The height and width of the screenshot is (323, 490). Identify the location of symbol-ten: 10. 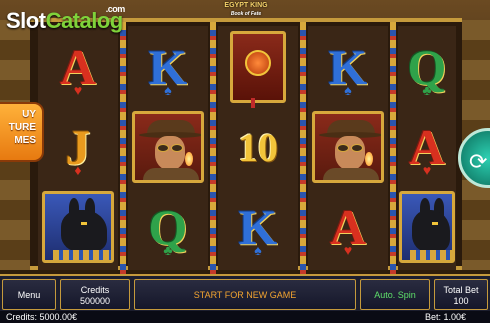
(258, 147).